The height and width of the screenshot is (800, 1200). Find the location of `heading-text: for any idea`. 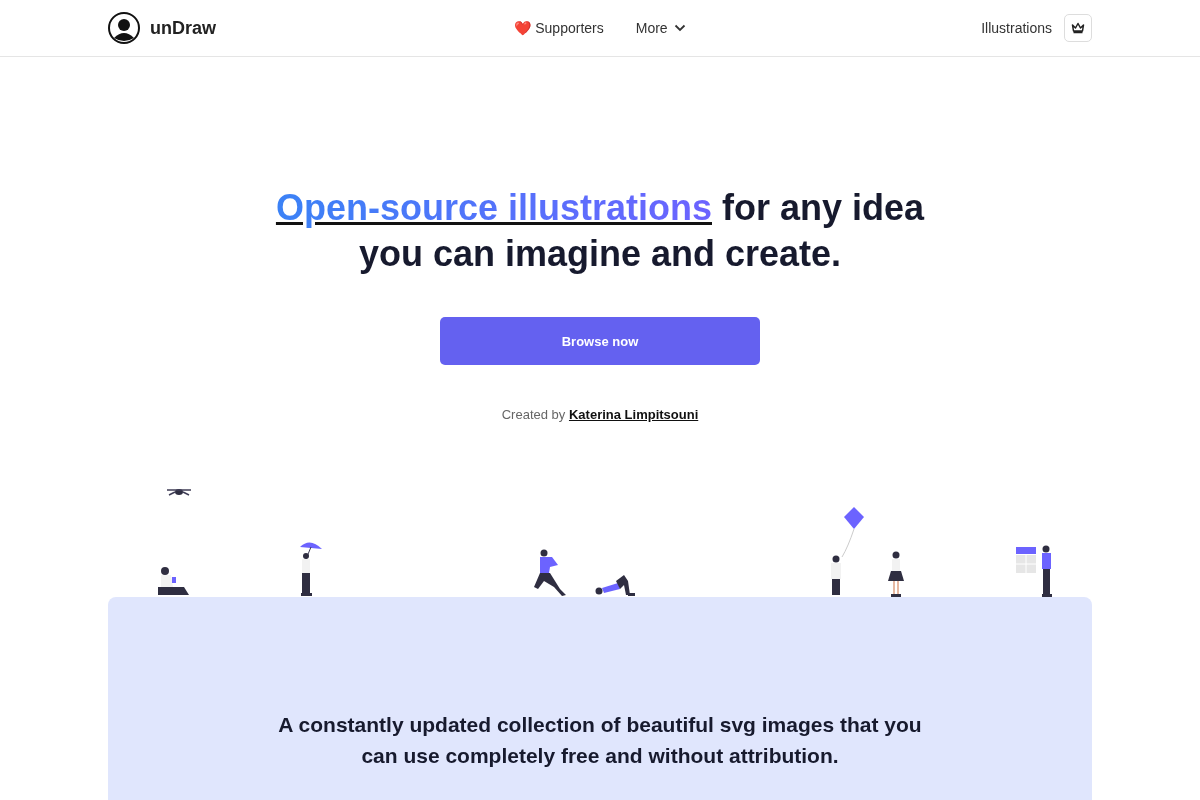

heading-text: for any idea is located at coordinates (823, 207).